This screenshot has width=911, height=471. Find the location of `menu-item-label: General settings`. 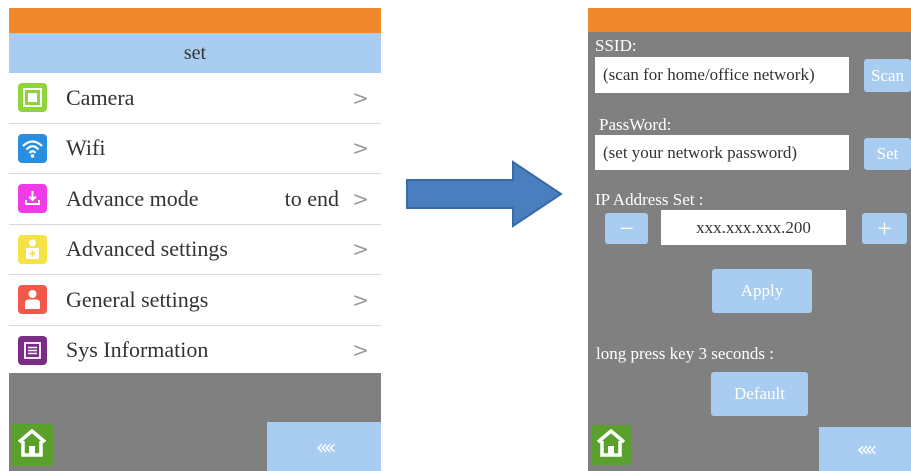

menu-item-label: General settings is located at coordinates (137, 299).